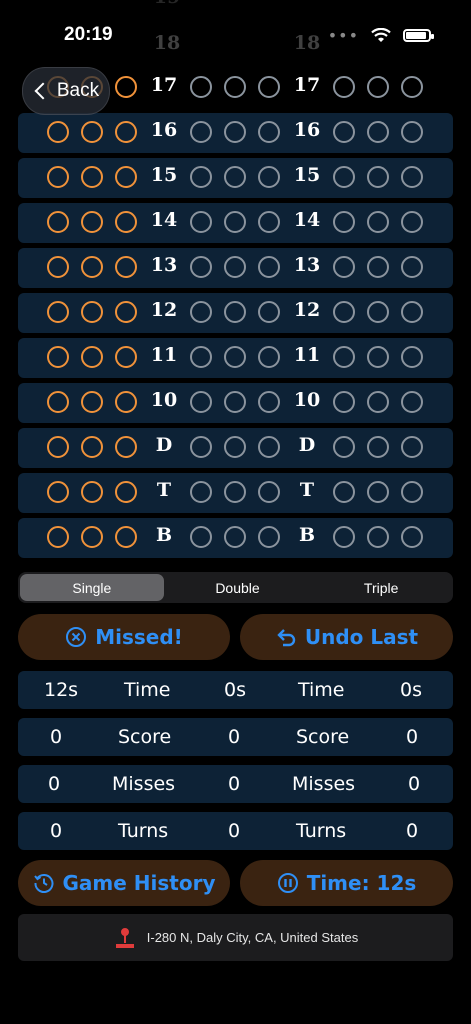 This screenshot has height=1024, width=471. What do you see at coordinates (124, 883) in the screenshot?
I see `game-history-button: Game History` at bounding box center [124, 883].